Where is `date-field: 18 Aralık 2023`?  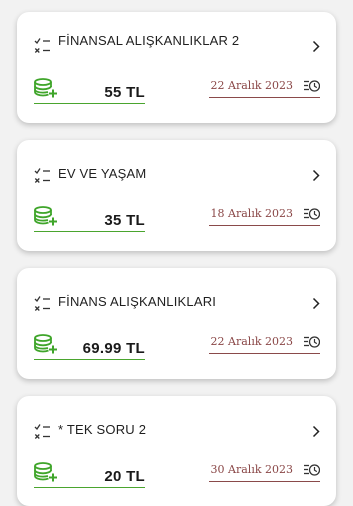
date-field: 18 Aralık 2023 is located at coordinates (264, 215).